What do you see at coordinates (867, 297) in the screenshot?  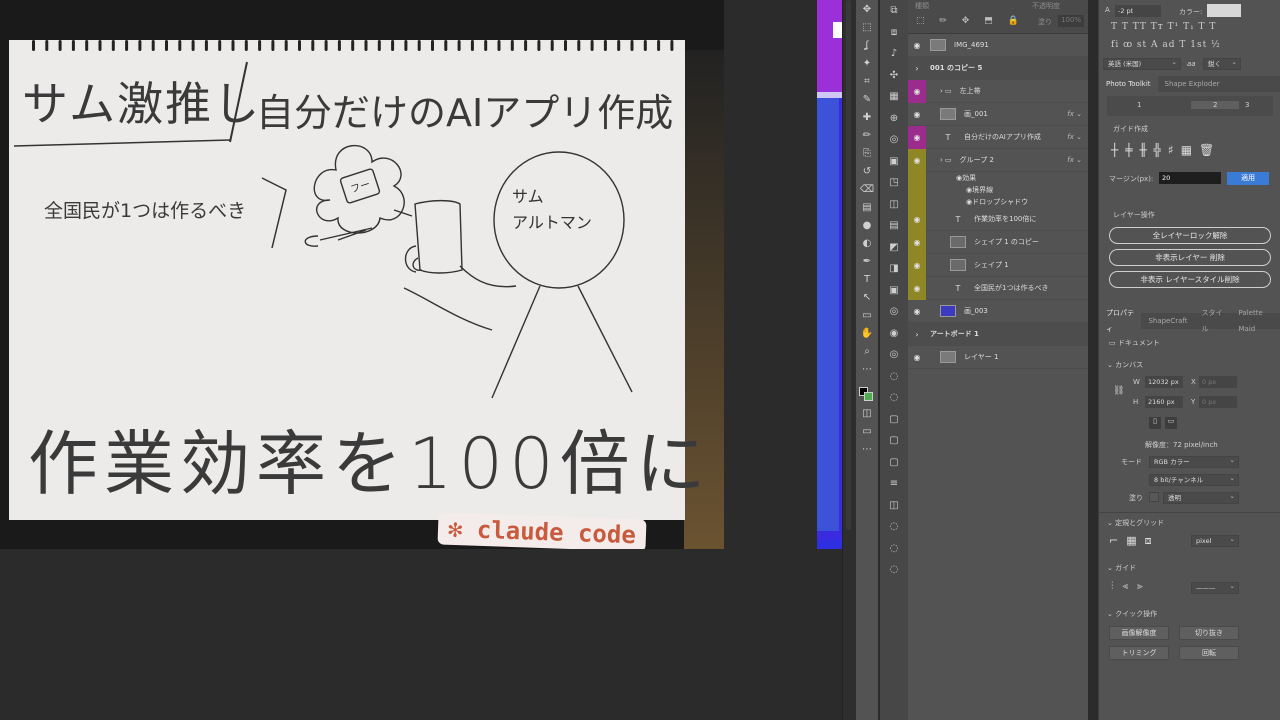 I see `path-select-icon: ↖` at bounding box center [867, 297].